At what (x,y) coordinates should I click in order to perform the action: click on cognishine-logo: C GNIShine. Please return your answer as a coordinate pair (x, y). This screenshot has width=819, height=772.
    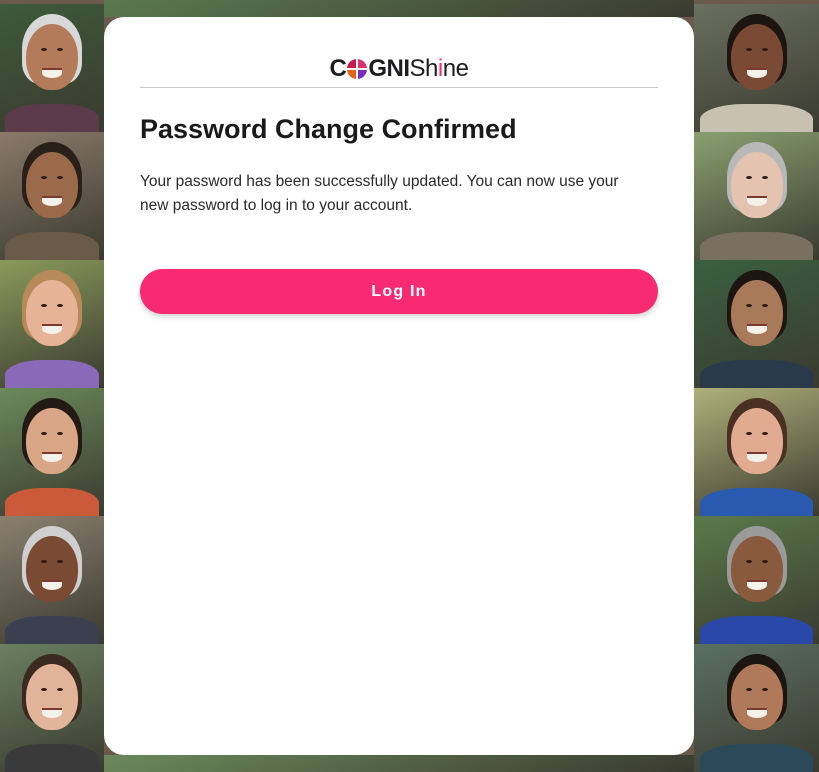
    Looking at the image, I should click on (399, 69).